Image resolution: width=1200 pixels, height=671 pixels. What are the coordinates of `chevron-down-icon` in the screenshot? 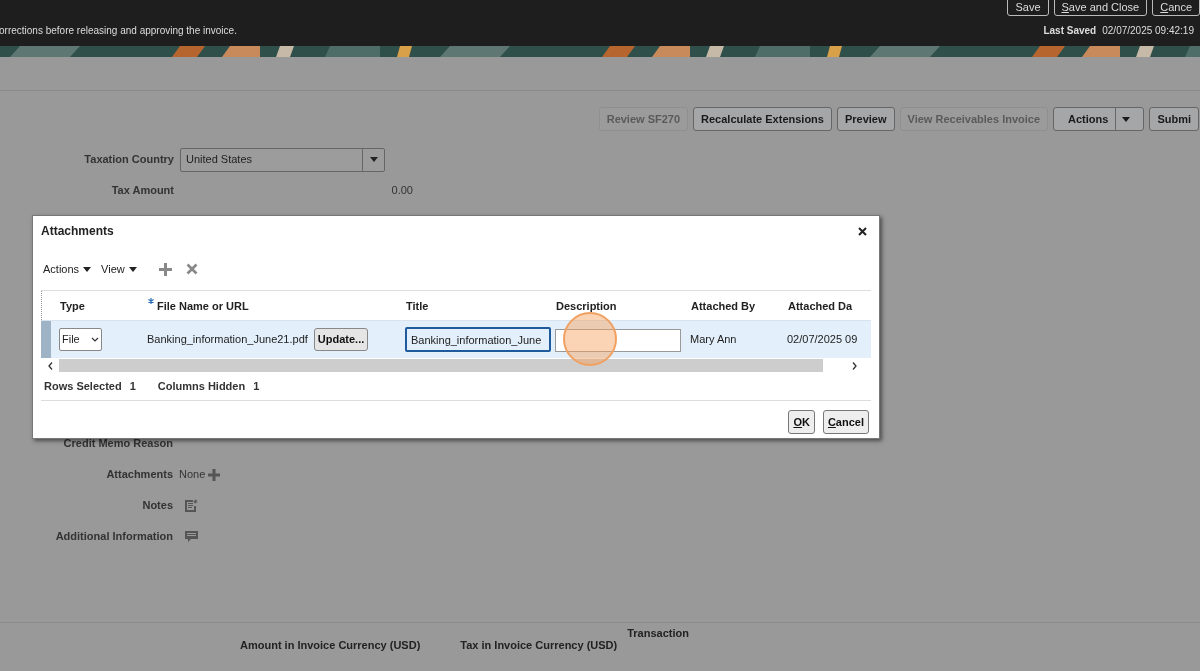 It's located at (95, 339).